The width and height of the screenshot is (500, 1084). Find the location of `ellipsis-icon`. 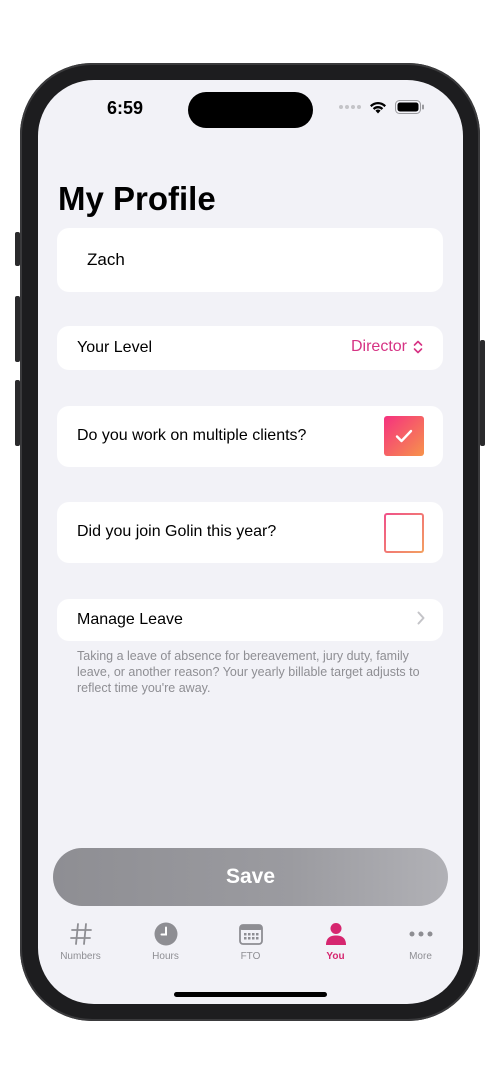

ellipsis-icon is located at coordinates (421, 934).